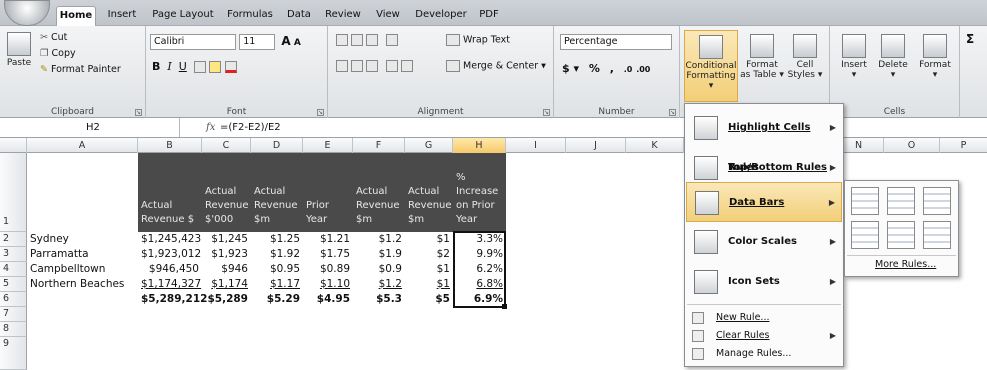 This screenshot has height=370, width=987. Describe the element at coordinates (546, 112) in the screenshot. I see `alignment-launcher-icon: ↘` at that location.